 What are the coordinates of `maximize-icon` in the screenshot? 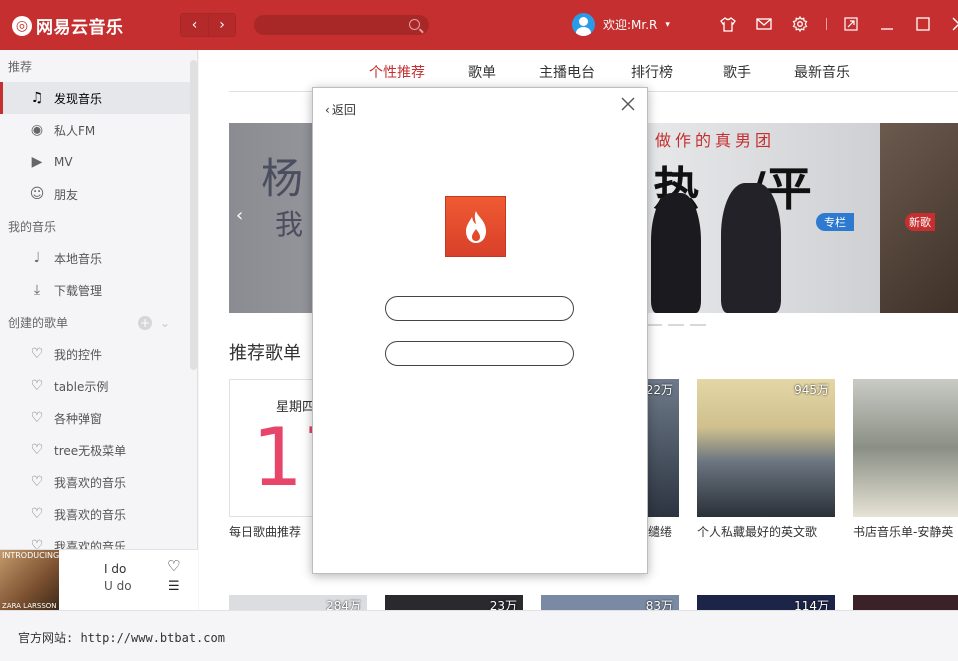 It's located at (923, 24).